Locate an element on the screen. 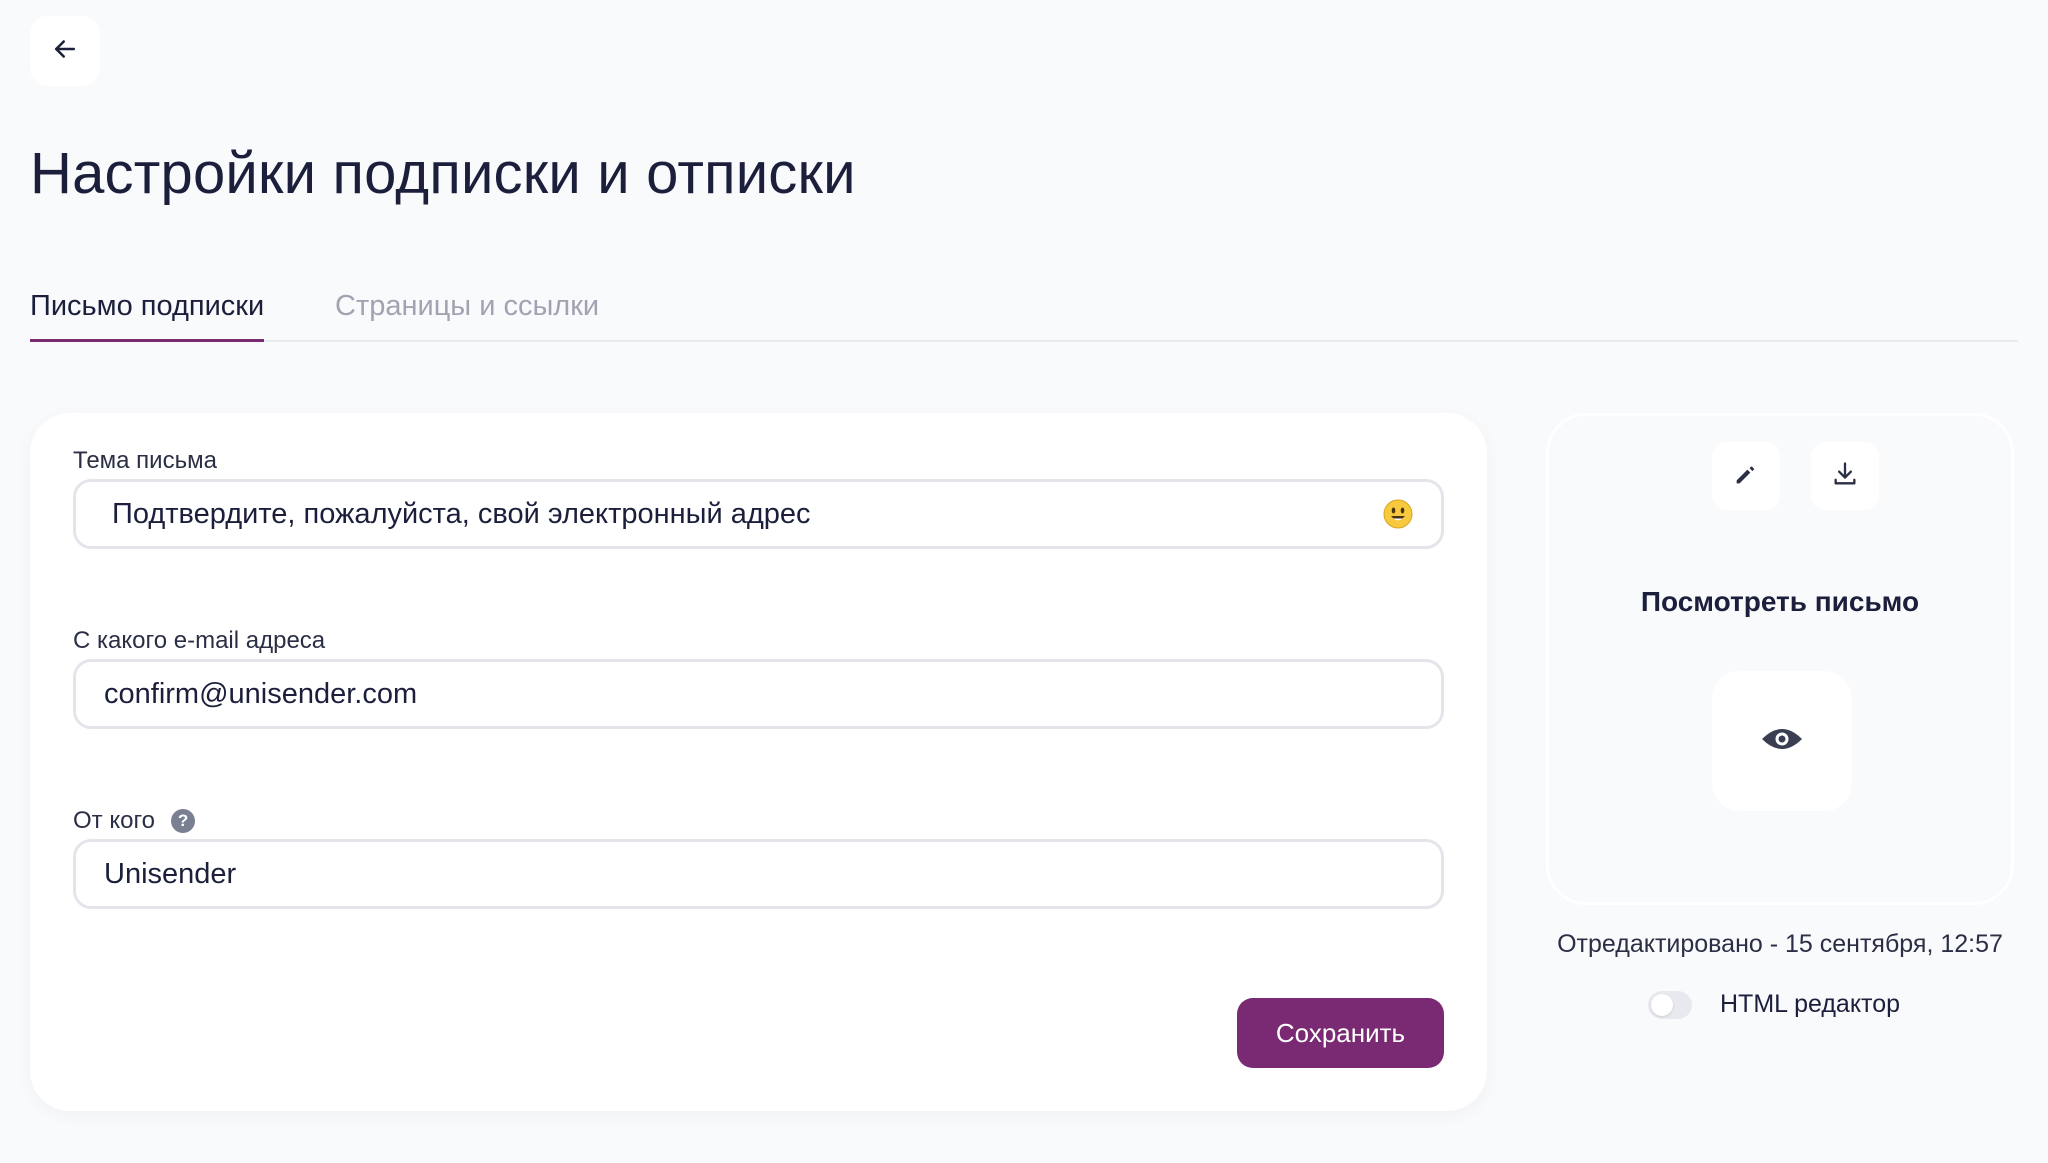 The height and width of the screenshot is (1163, 2048). view-email-button is located at coordinates (1782, 741).